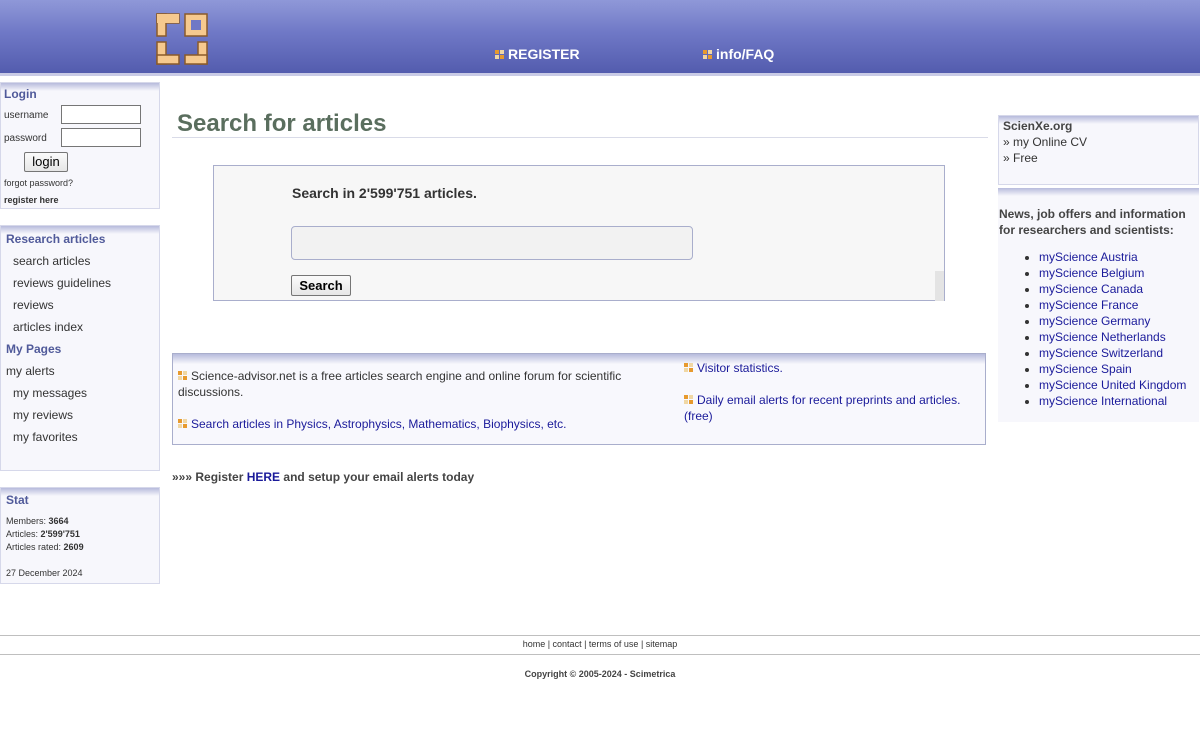  I want to click on forgot-password-link: forgot password?, so click(38, 183).